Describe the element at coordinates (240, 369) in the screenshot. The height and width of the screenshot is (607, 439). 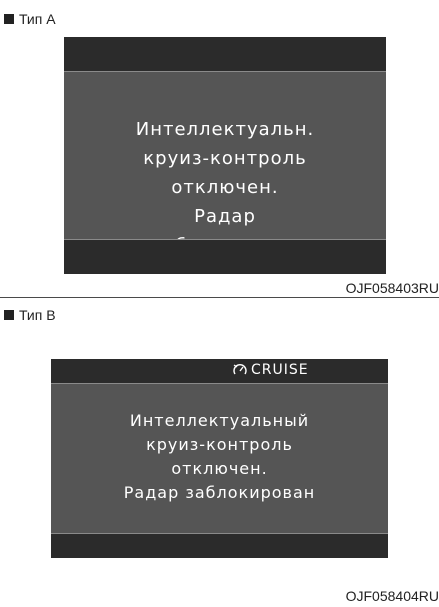
I see `cruise-speedometer-icon` at that location.